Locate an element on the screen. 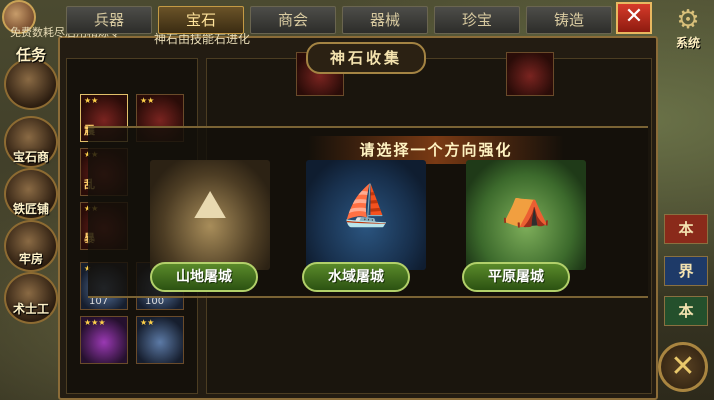  option-water-card: ⛵ is located at coordinates (366, 215).